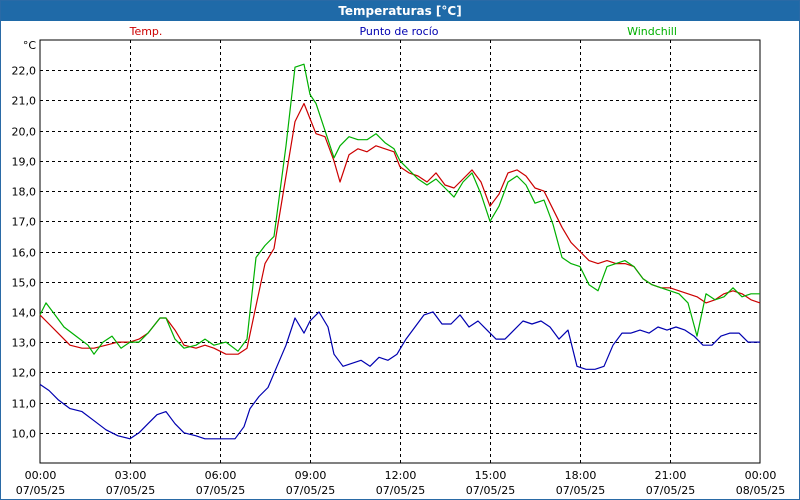 The width and height of the screenshot is (800, 500). Describe the element at coordinates (24, 343) in the screenshot. I see `y-tick-label: 13,0` at that location.